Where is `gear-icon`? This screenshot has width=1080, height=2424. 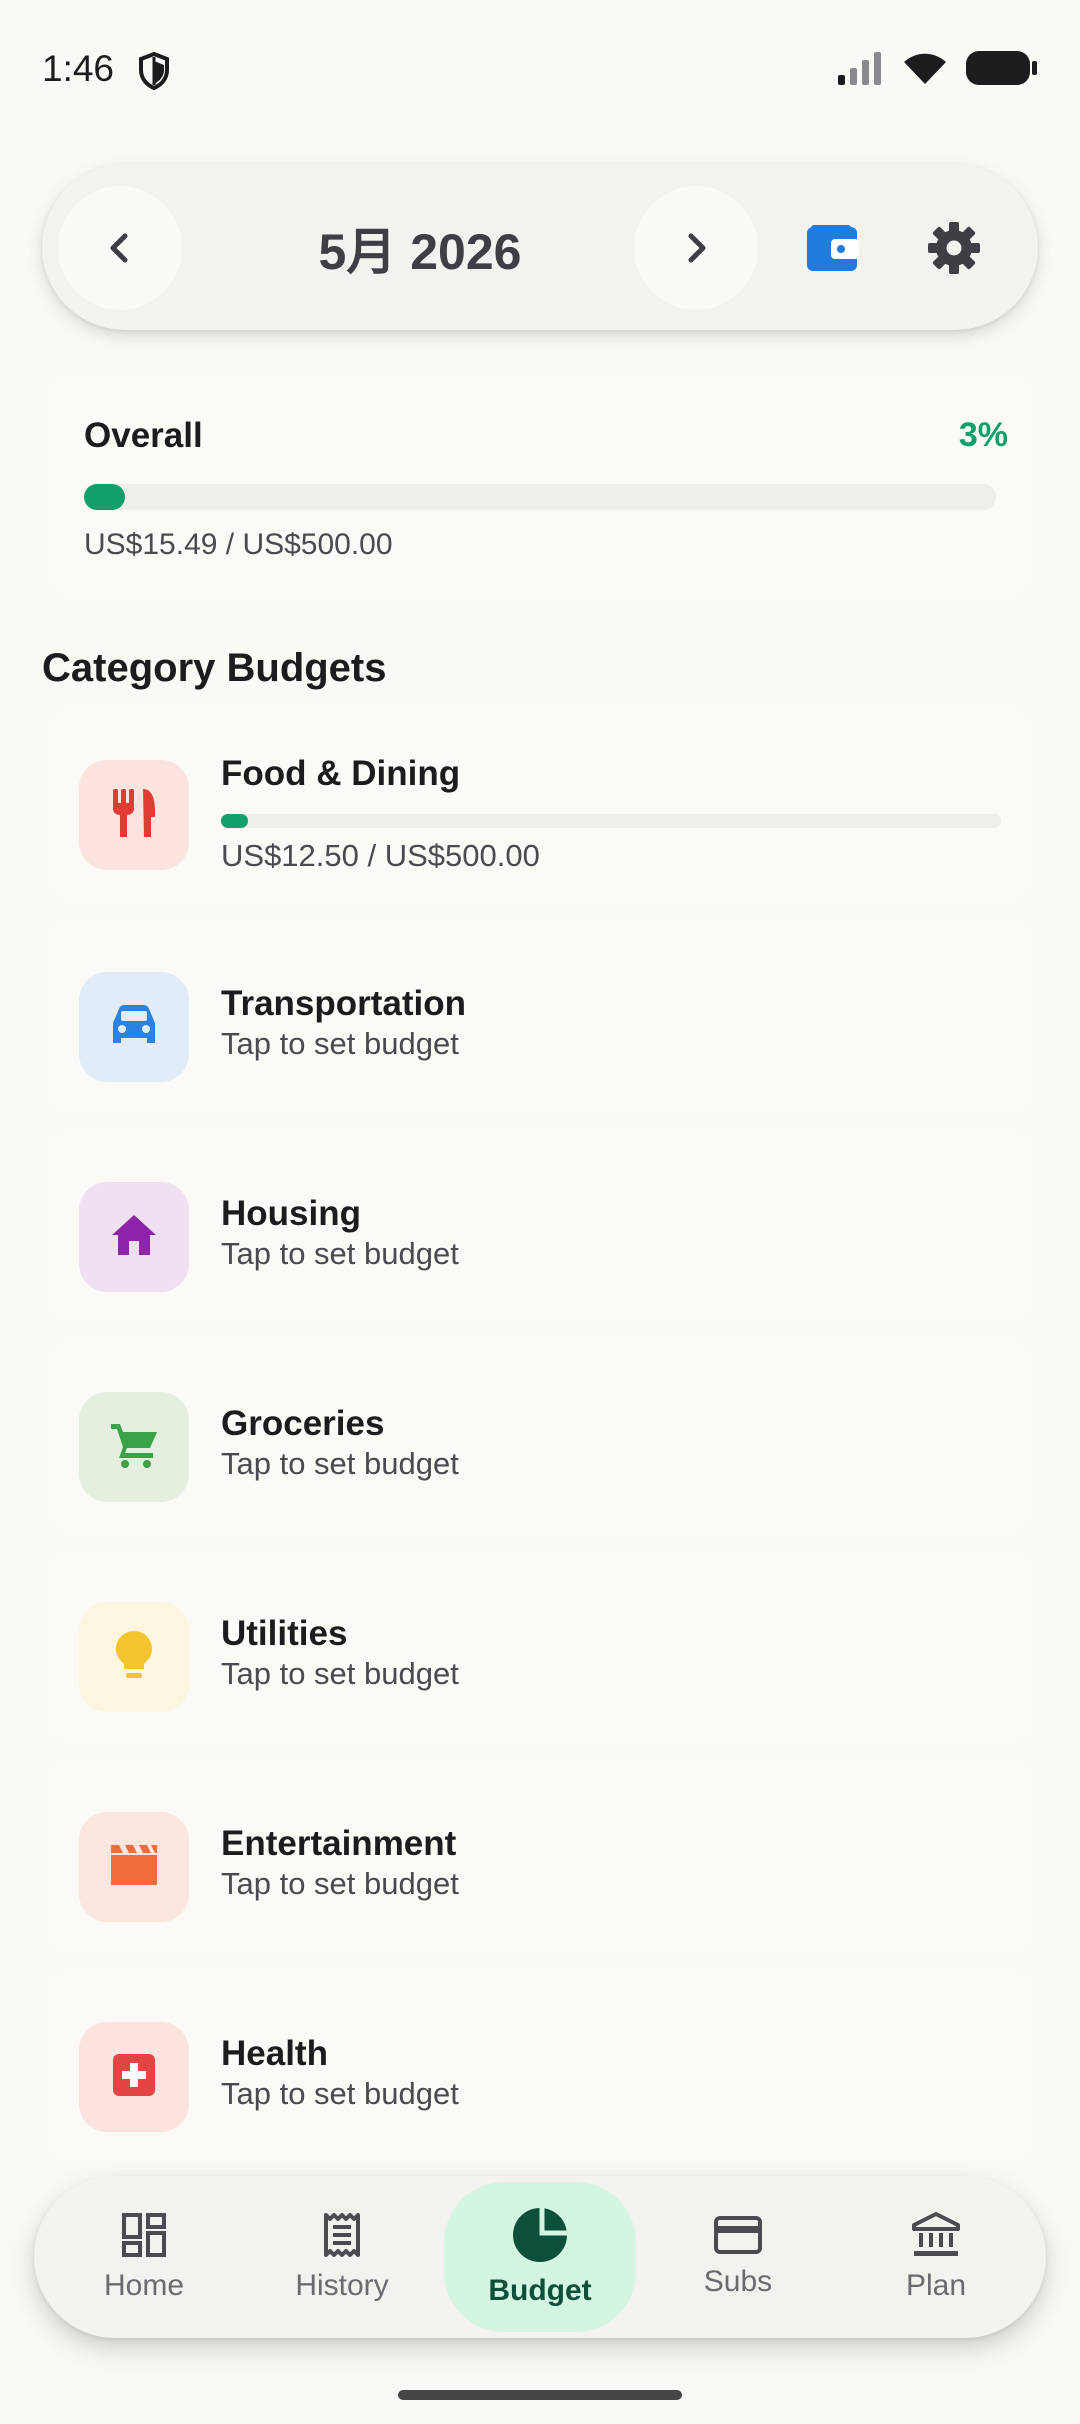 gear-icon is located at coordinates (954, 248).